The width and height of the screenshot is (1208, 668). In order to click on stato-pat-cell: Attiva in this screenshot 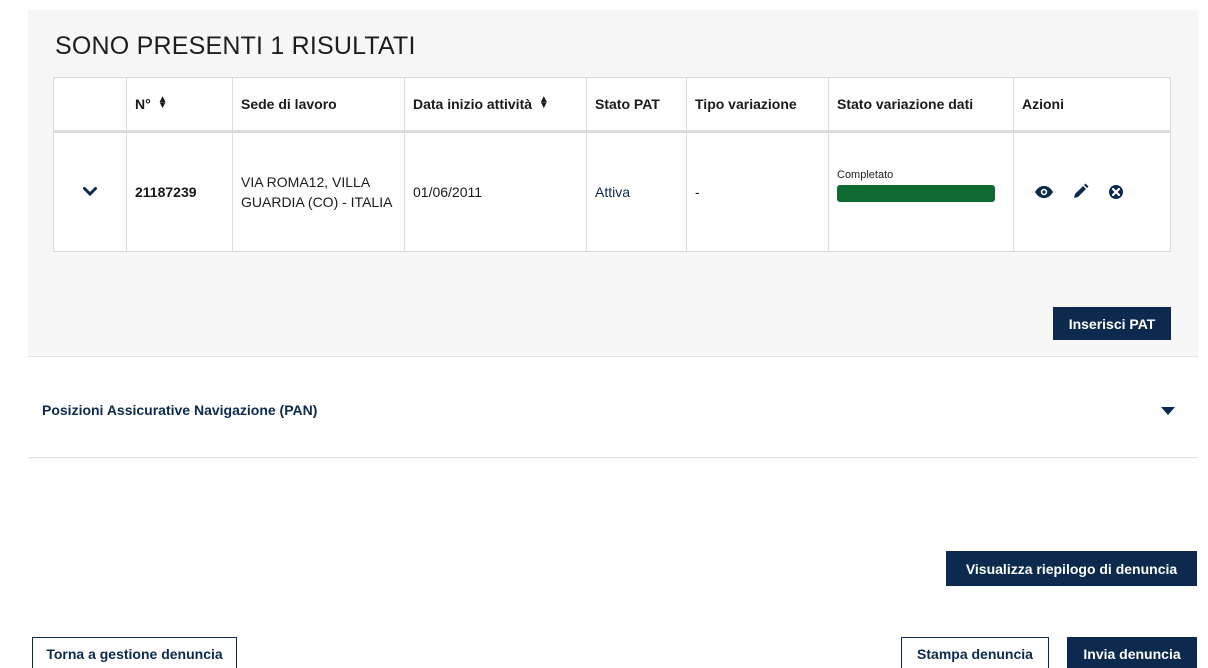, I will do `click(636, 191)`.